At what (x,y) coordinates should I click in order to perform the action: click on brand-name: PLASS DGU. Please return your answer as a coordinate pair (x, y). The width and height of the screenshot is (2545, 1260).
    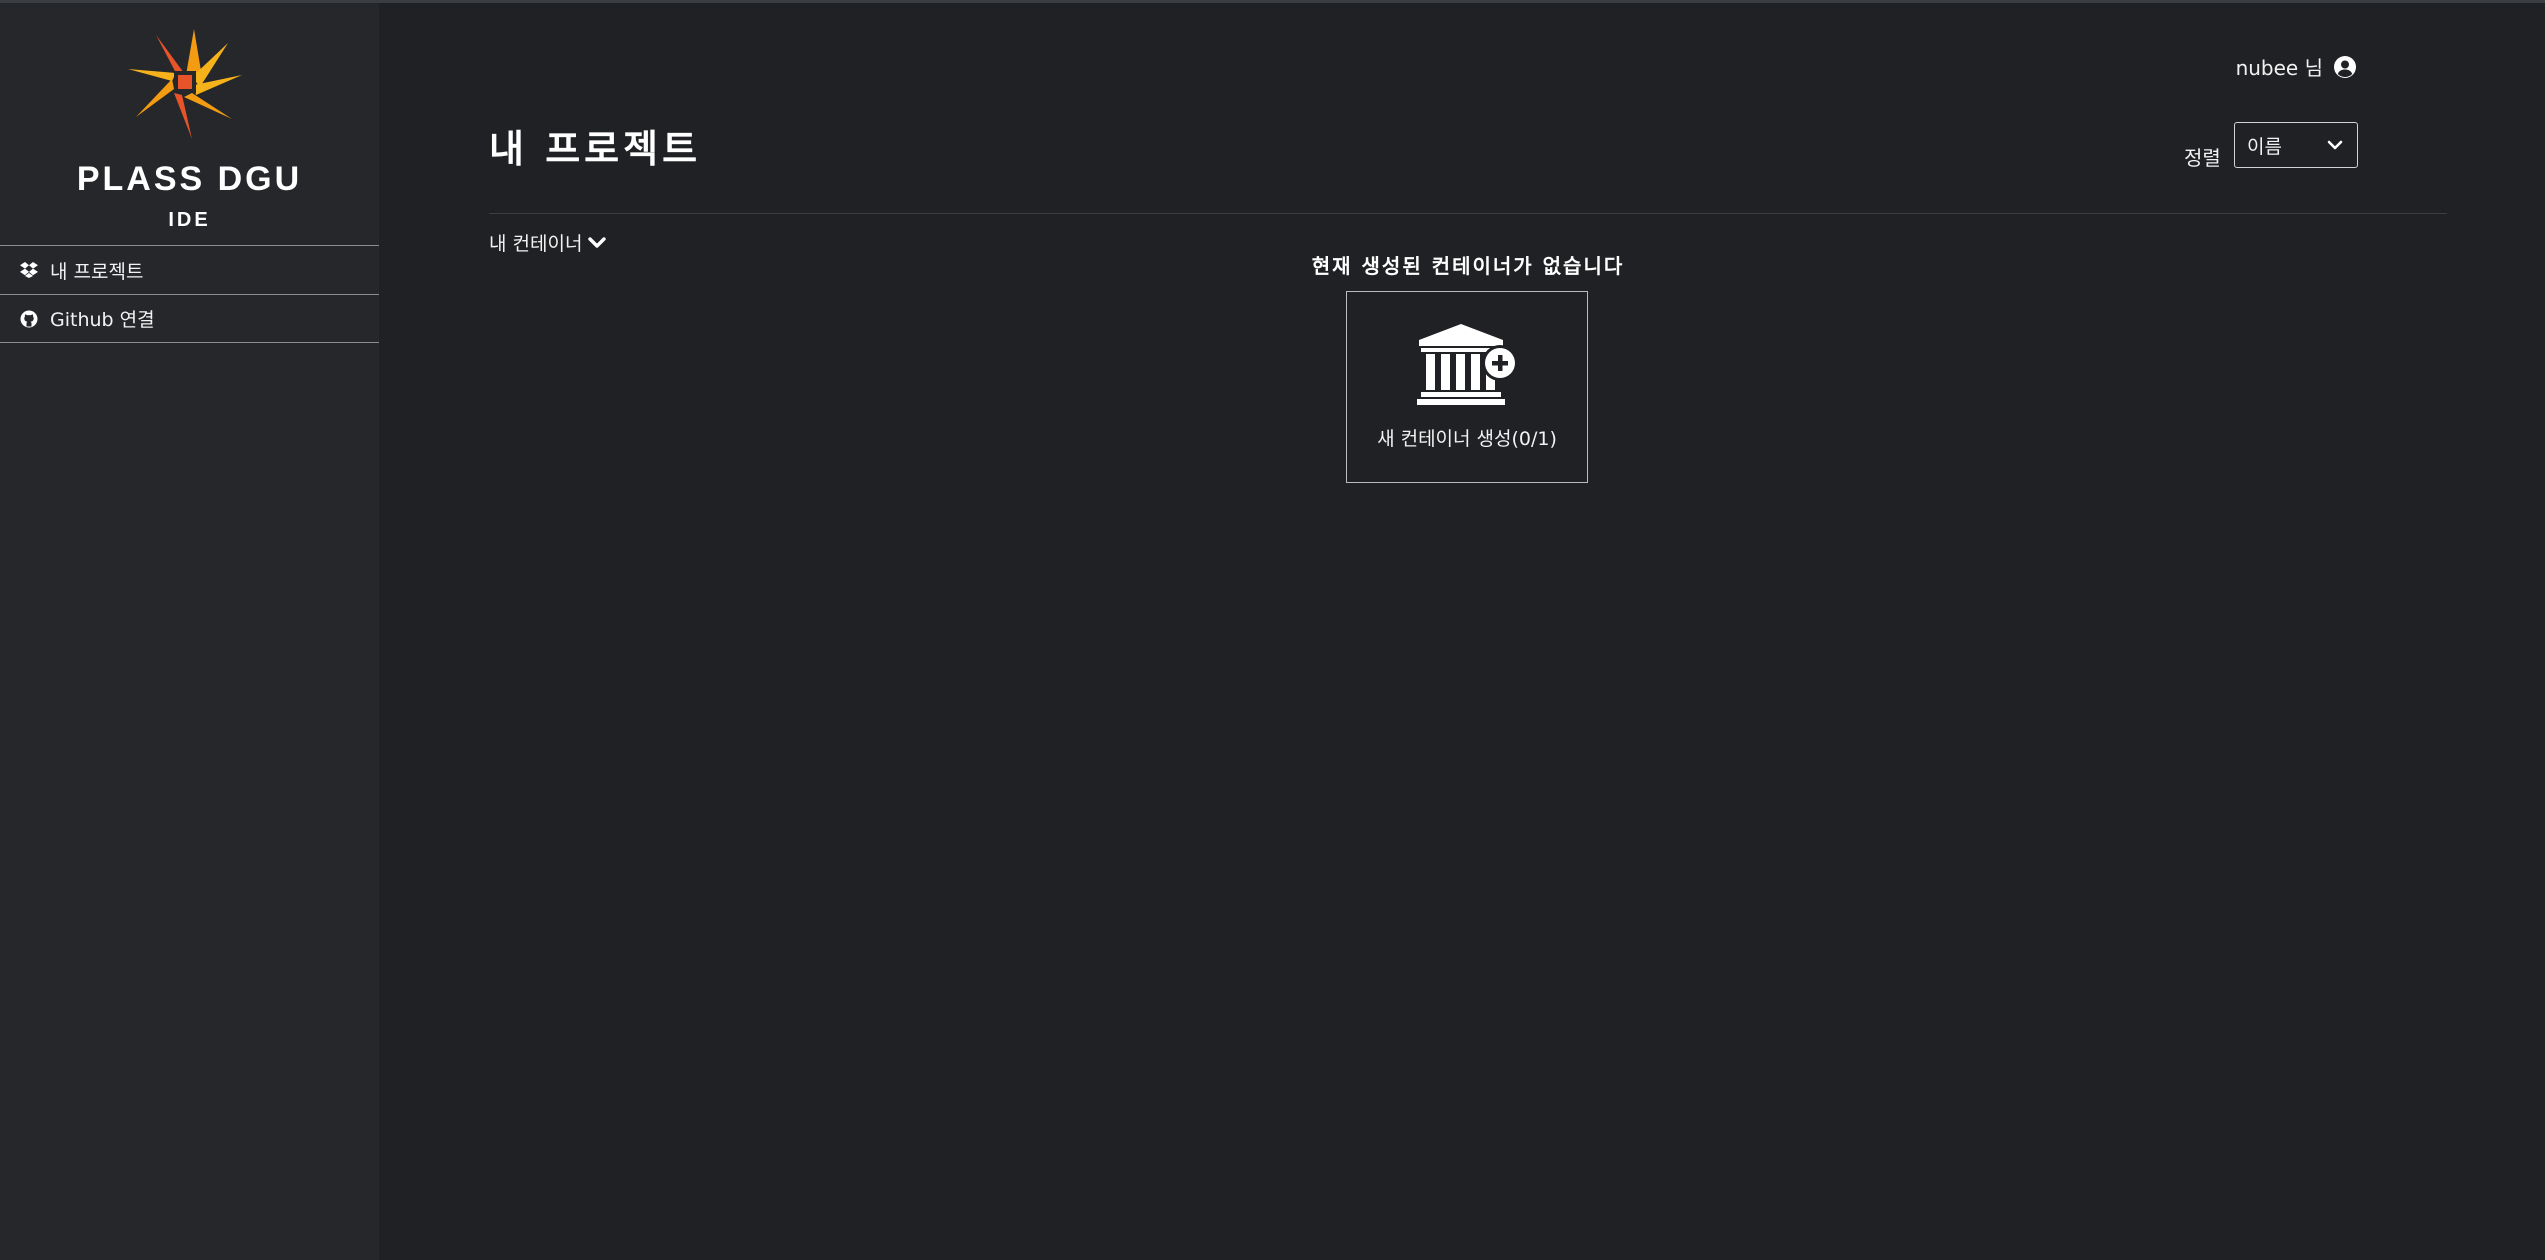
    Looking at the image, I should click on (189, 179).